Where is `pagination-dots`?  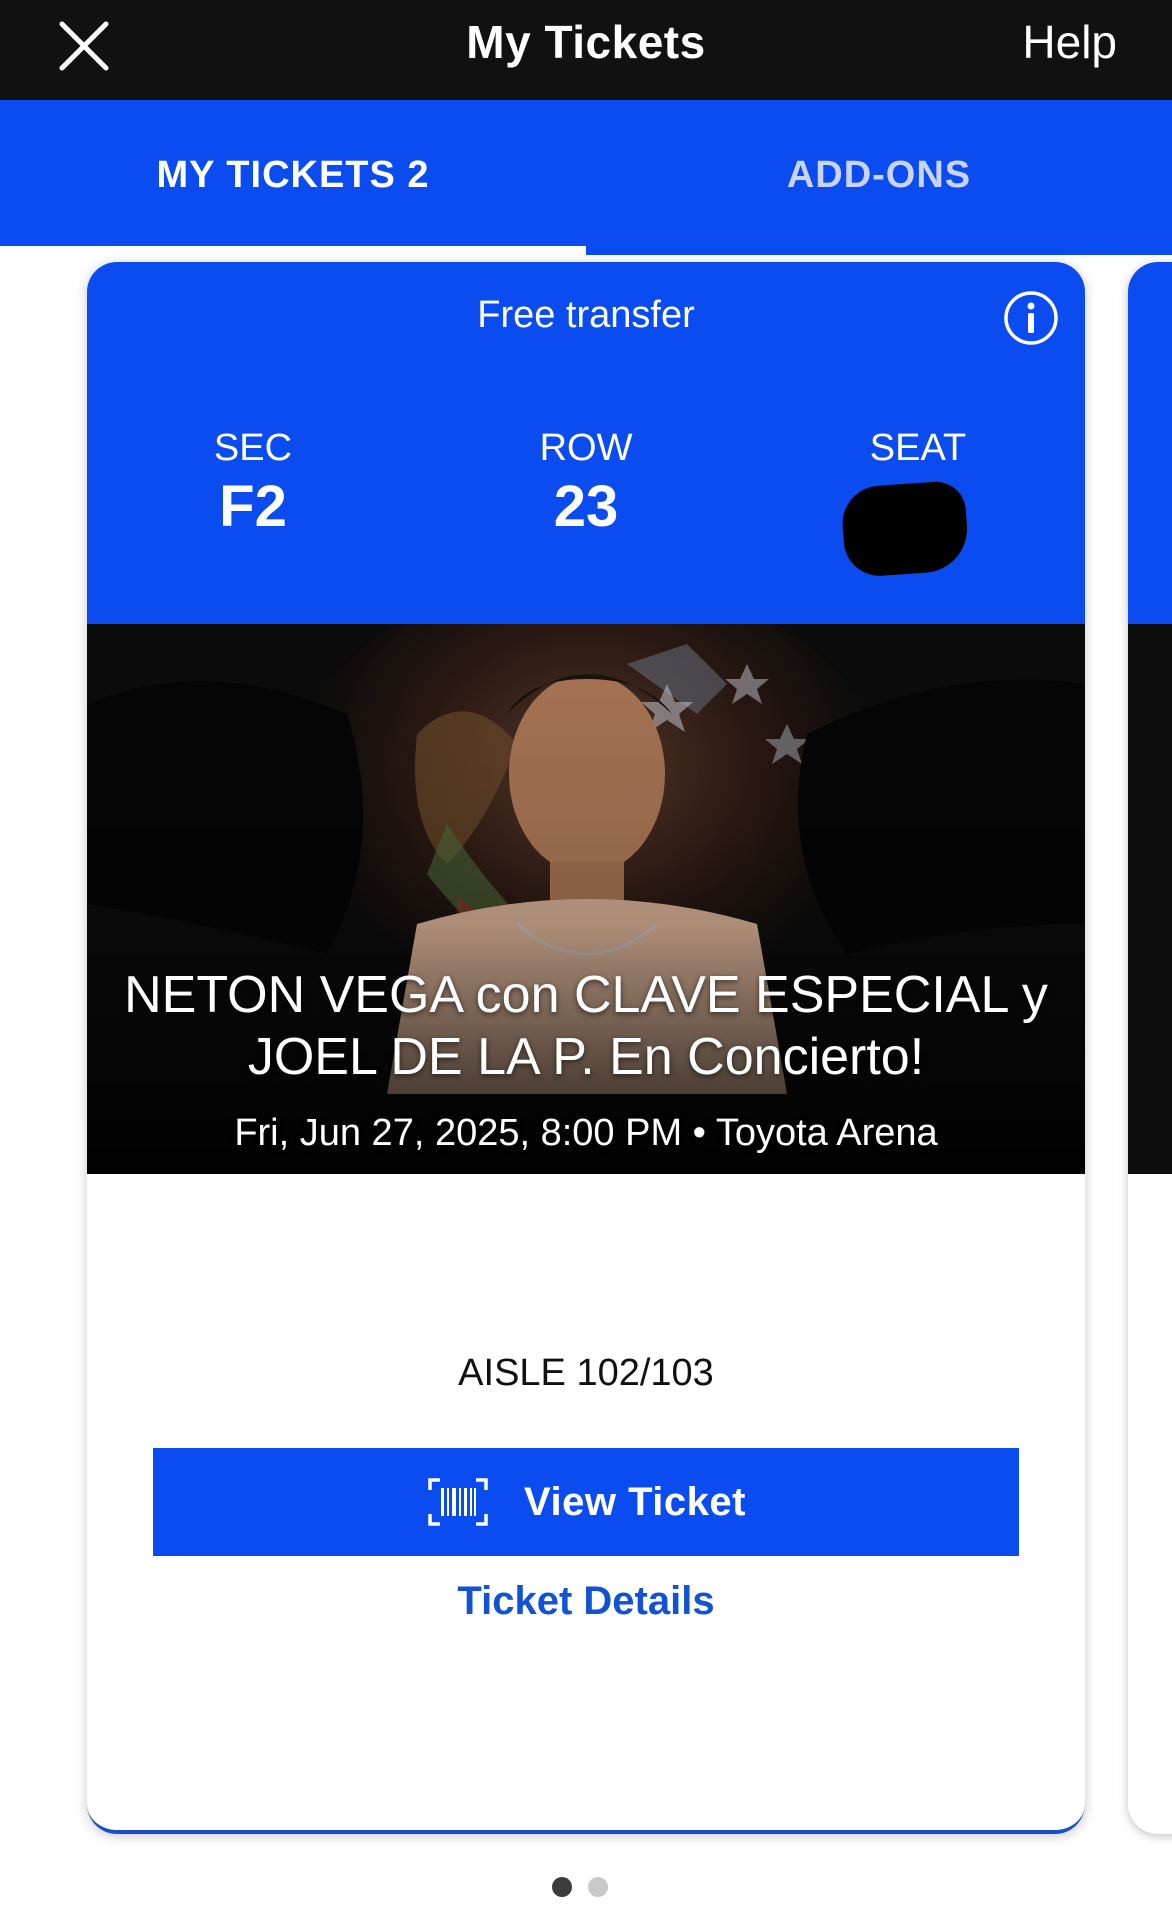 pagination-dots is located at coordinates (580, 1887).